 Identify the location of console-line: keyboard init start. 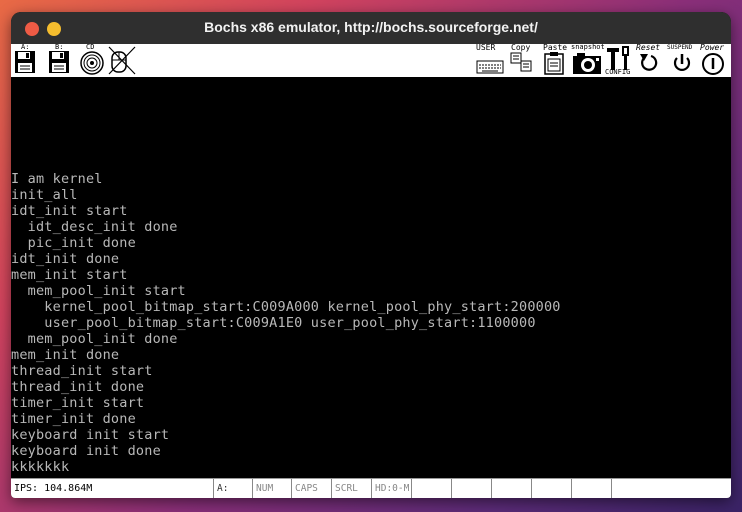
(90, 435).